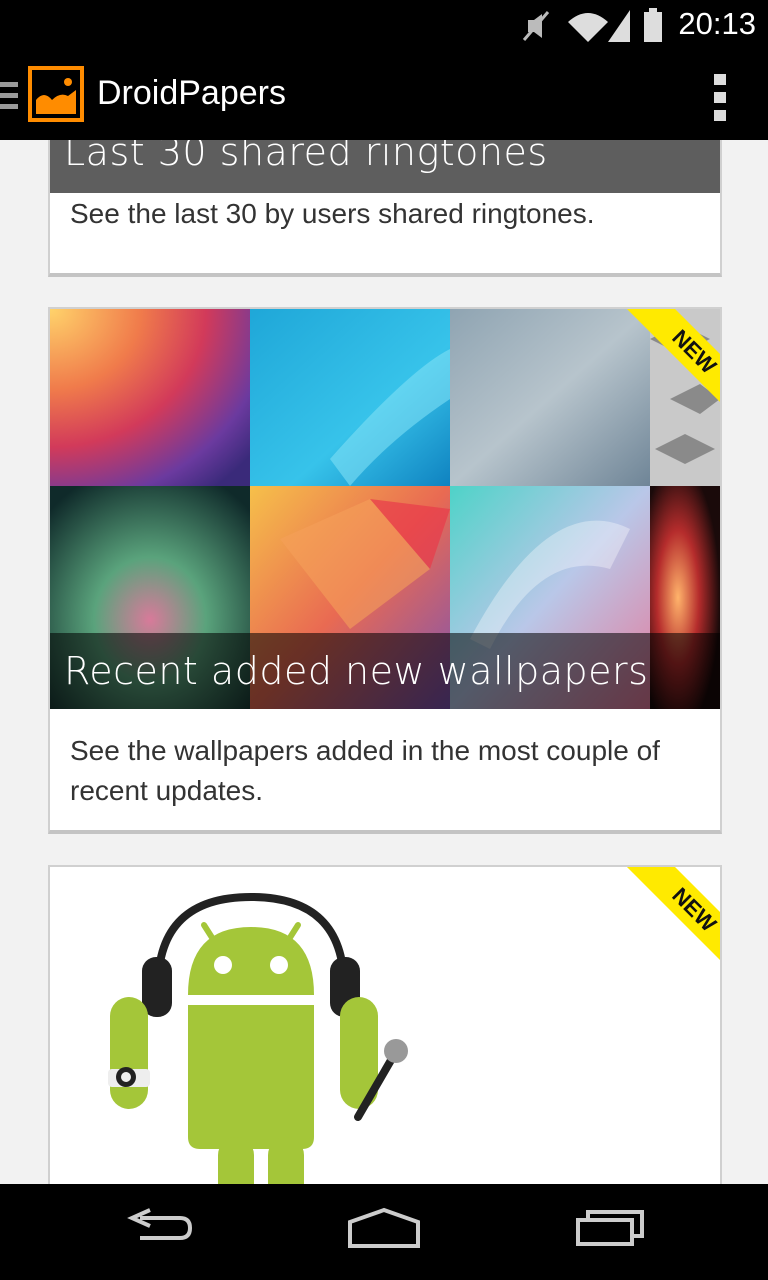 This screenshot has width=768, height=1280. I want to click on signal-icon, so click(619, 26).